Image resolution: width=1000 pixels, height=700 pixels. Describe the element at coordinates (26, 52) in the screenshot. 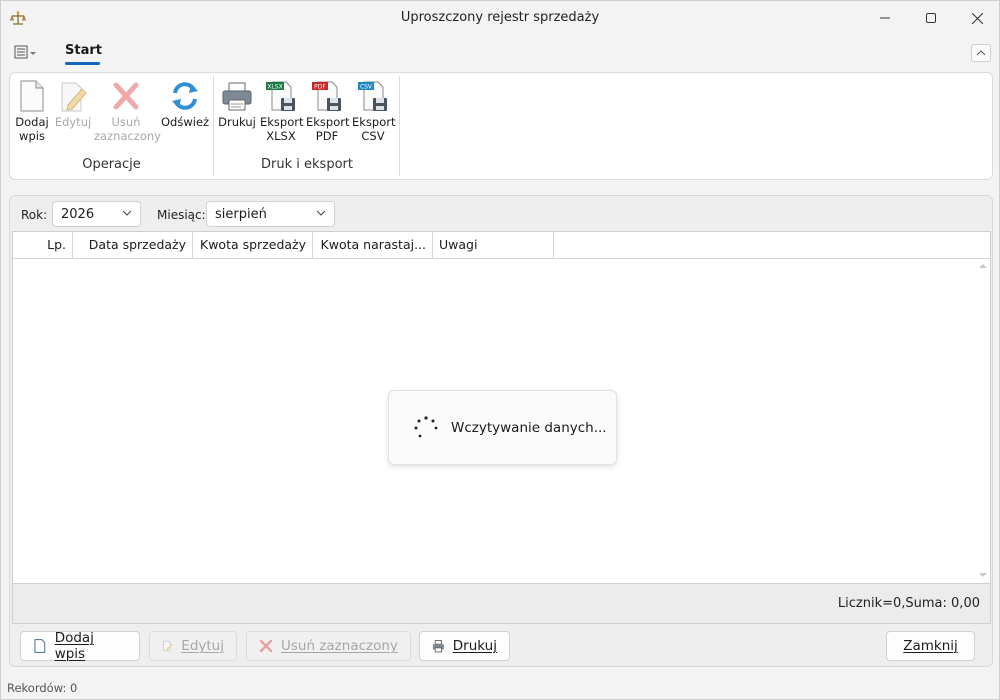

I see `app-menu-icon` at that location.